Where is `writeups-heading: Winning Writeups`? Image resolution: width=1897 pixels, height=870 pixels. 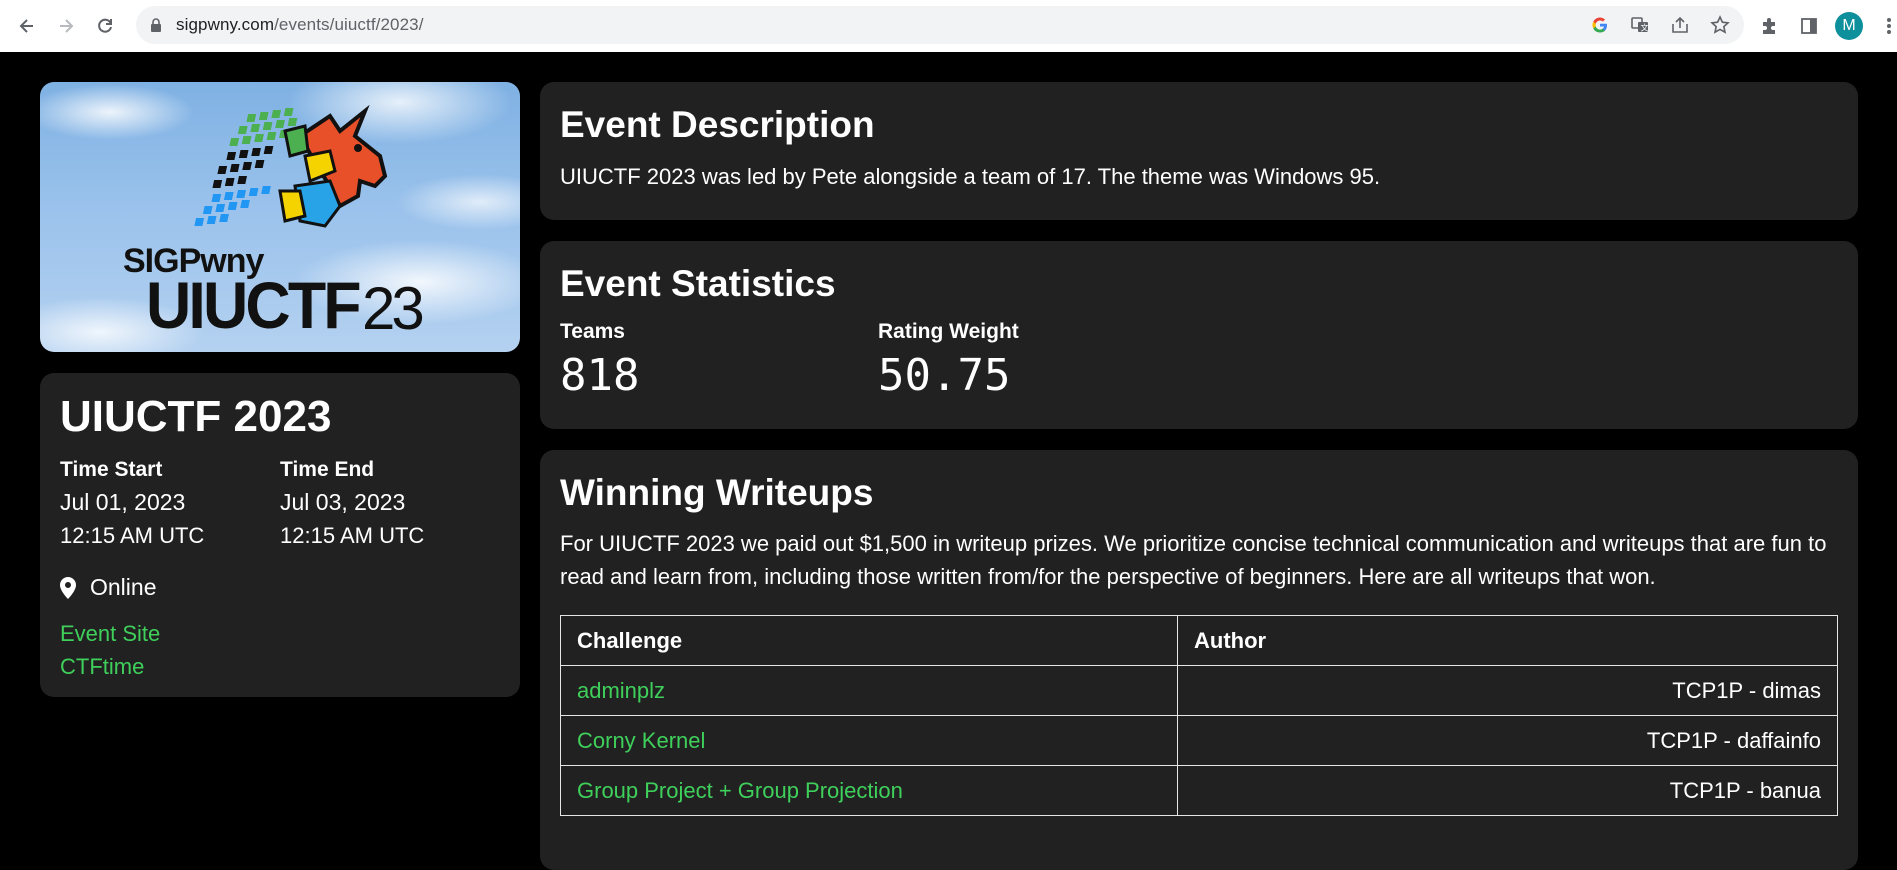
writeups-heading: Winning Writeups is located at coordinates (717, 492).